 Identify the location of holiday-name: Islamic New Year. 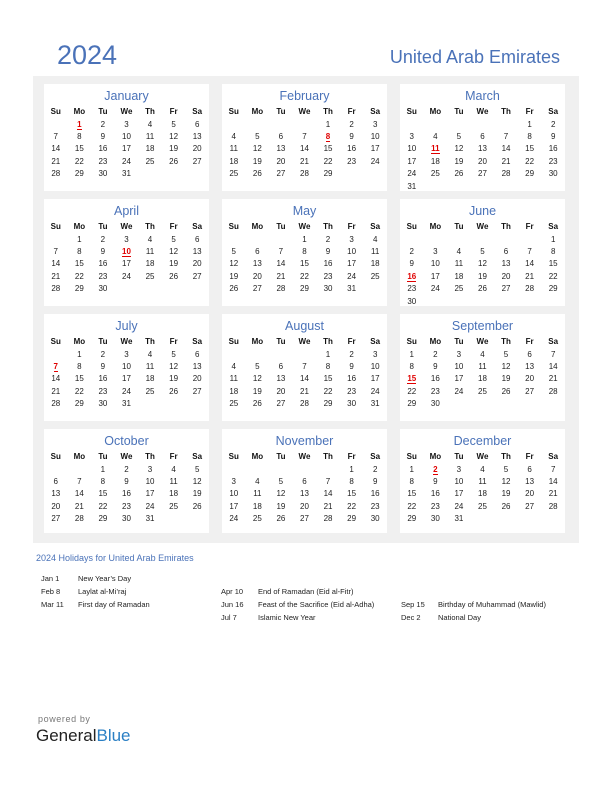
(287, 617).